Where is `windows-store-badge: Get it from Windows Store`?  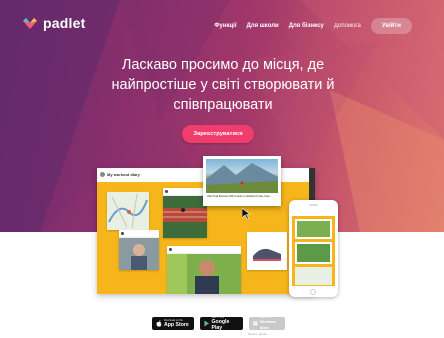 windows-store-badge: Get it from Windows Store is located at coordinates (267, 323).